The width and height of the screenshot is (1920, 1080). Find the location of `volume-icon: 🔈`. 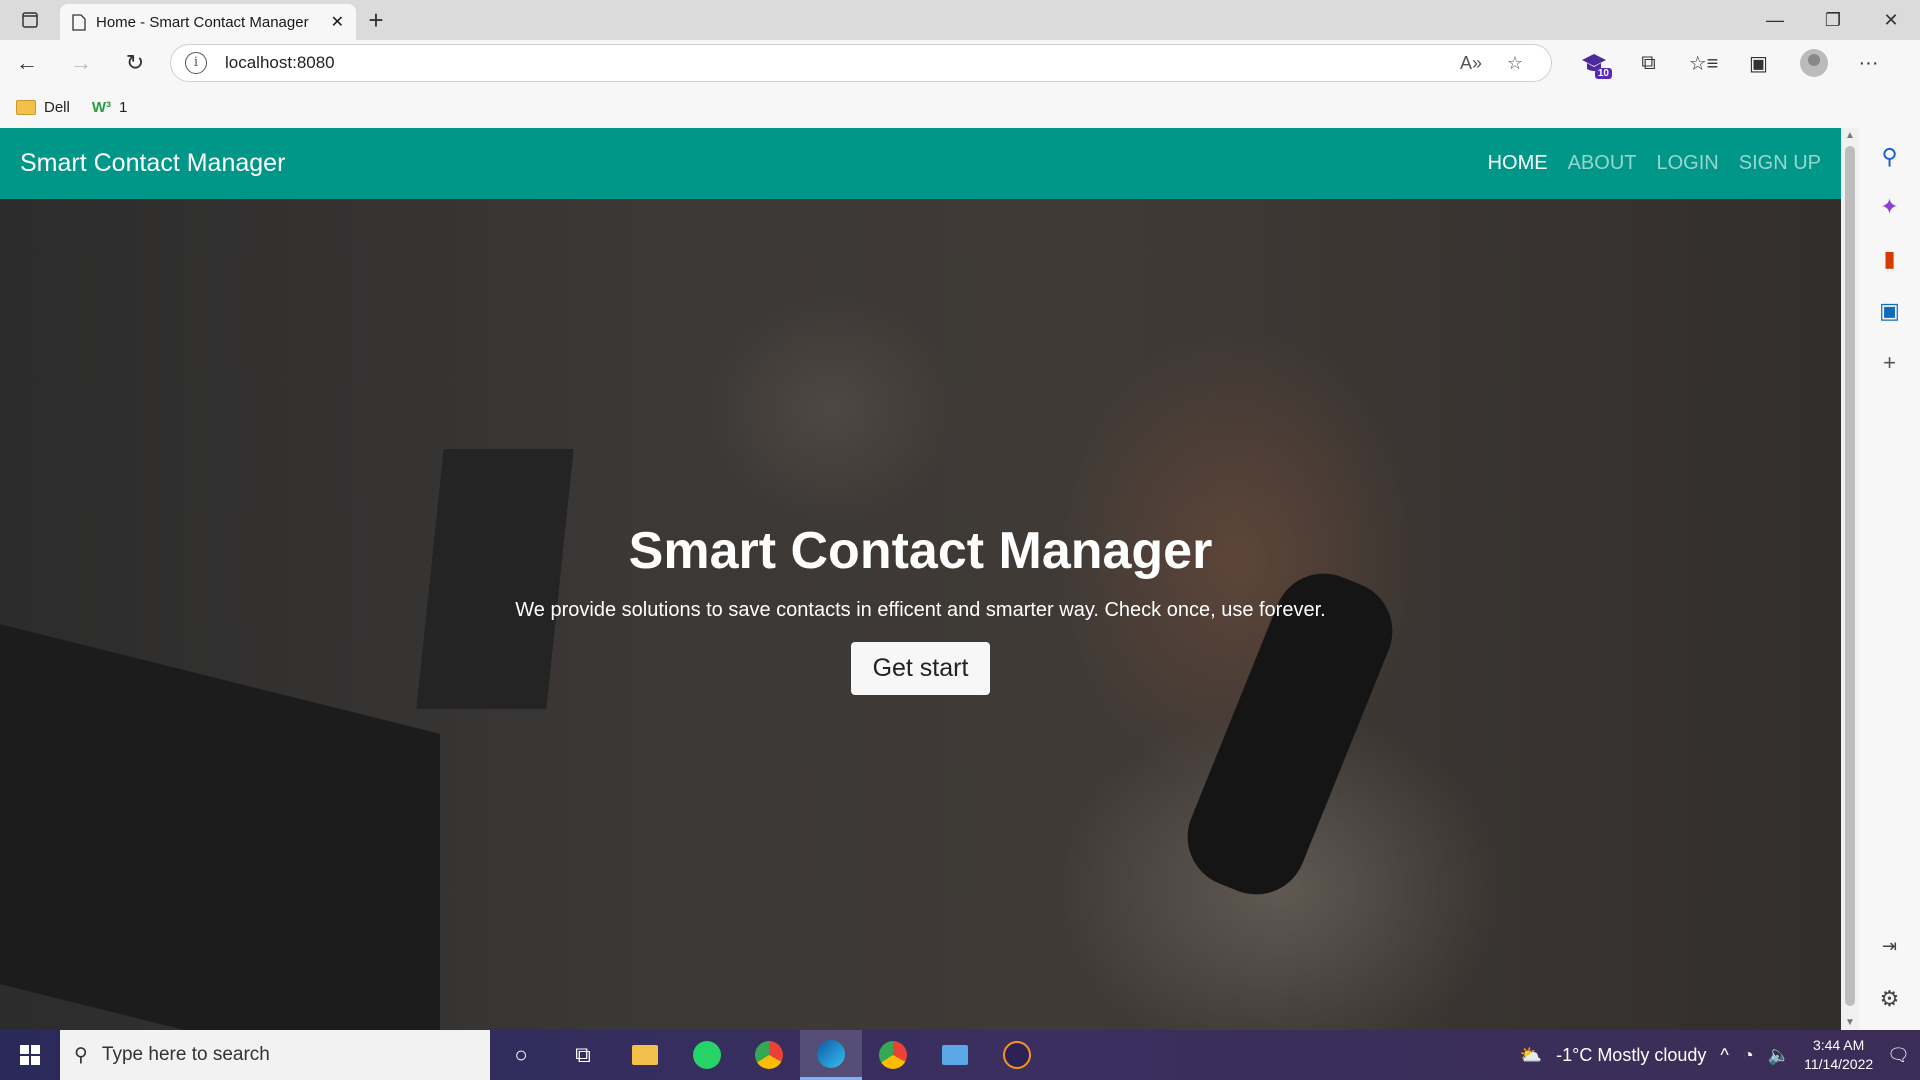

volume-icon: 🔈 is located at coordinates (1779, 1055).